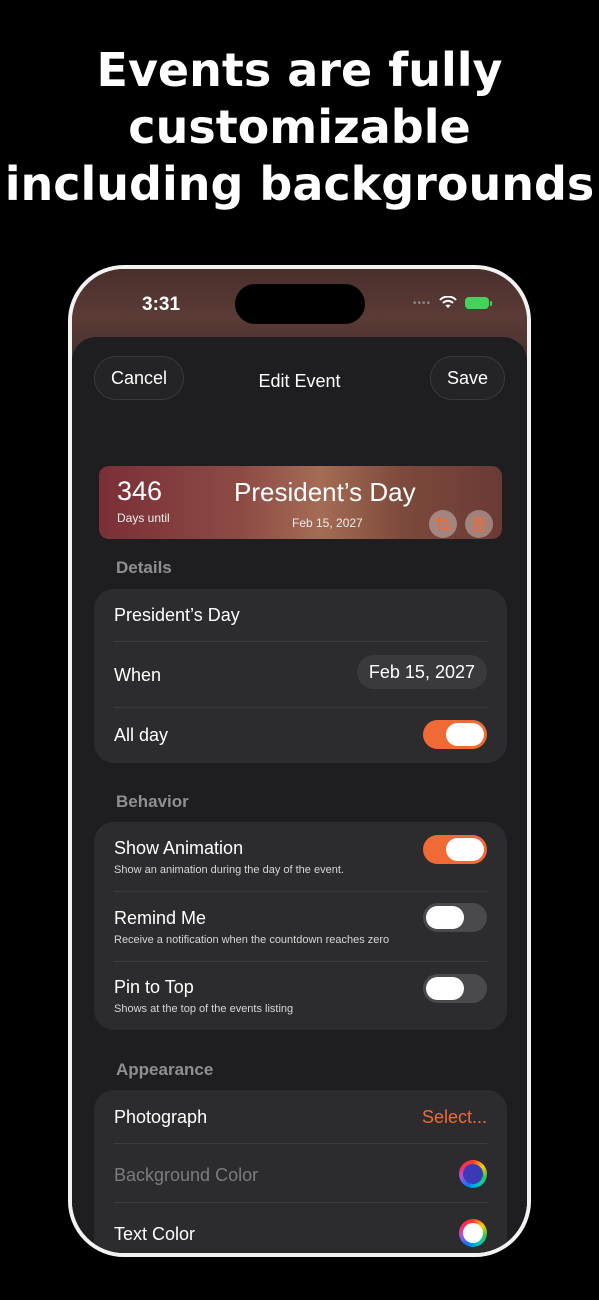 This screenshot has height=1300, width=599. I want to click on days-count: 346, so click(140, 491).